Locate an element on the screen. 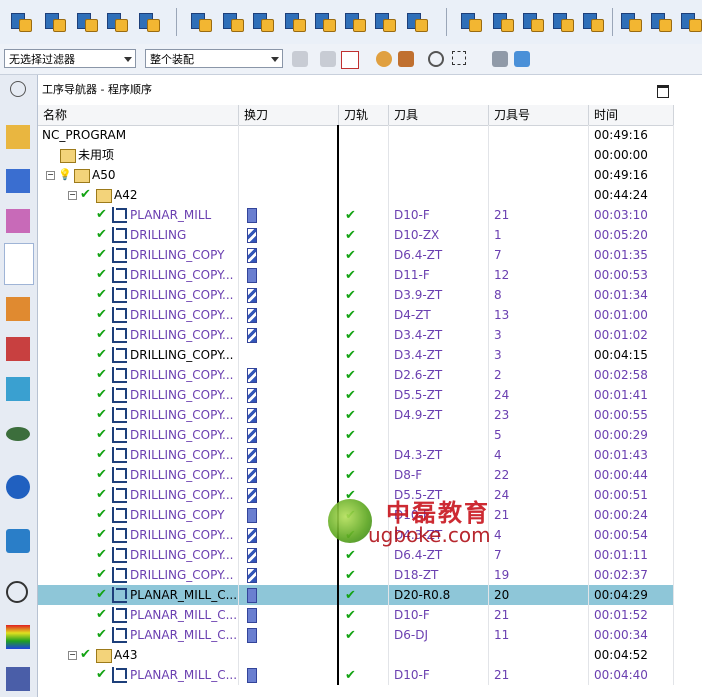  table-row: ✔ DRILLING ✔ D10-ZX 1 00:05:20 is located at coordinates (356, 235).